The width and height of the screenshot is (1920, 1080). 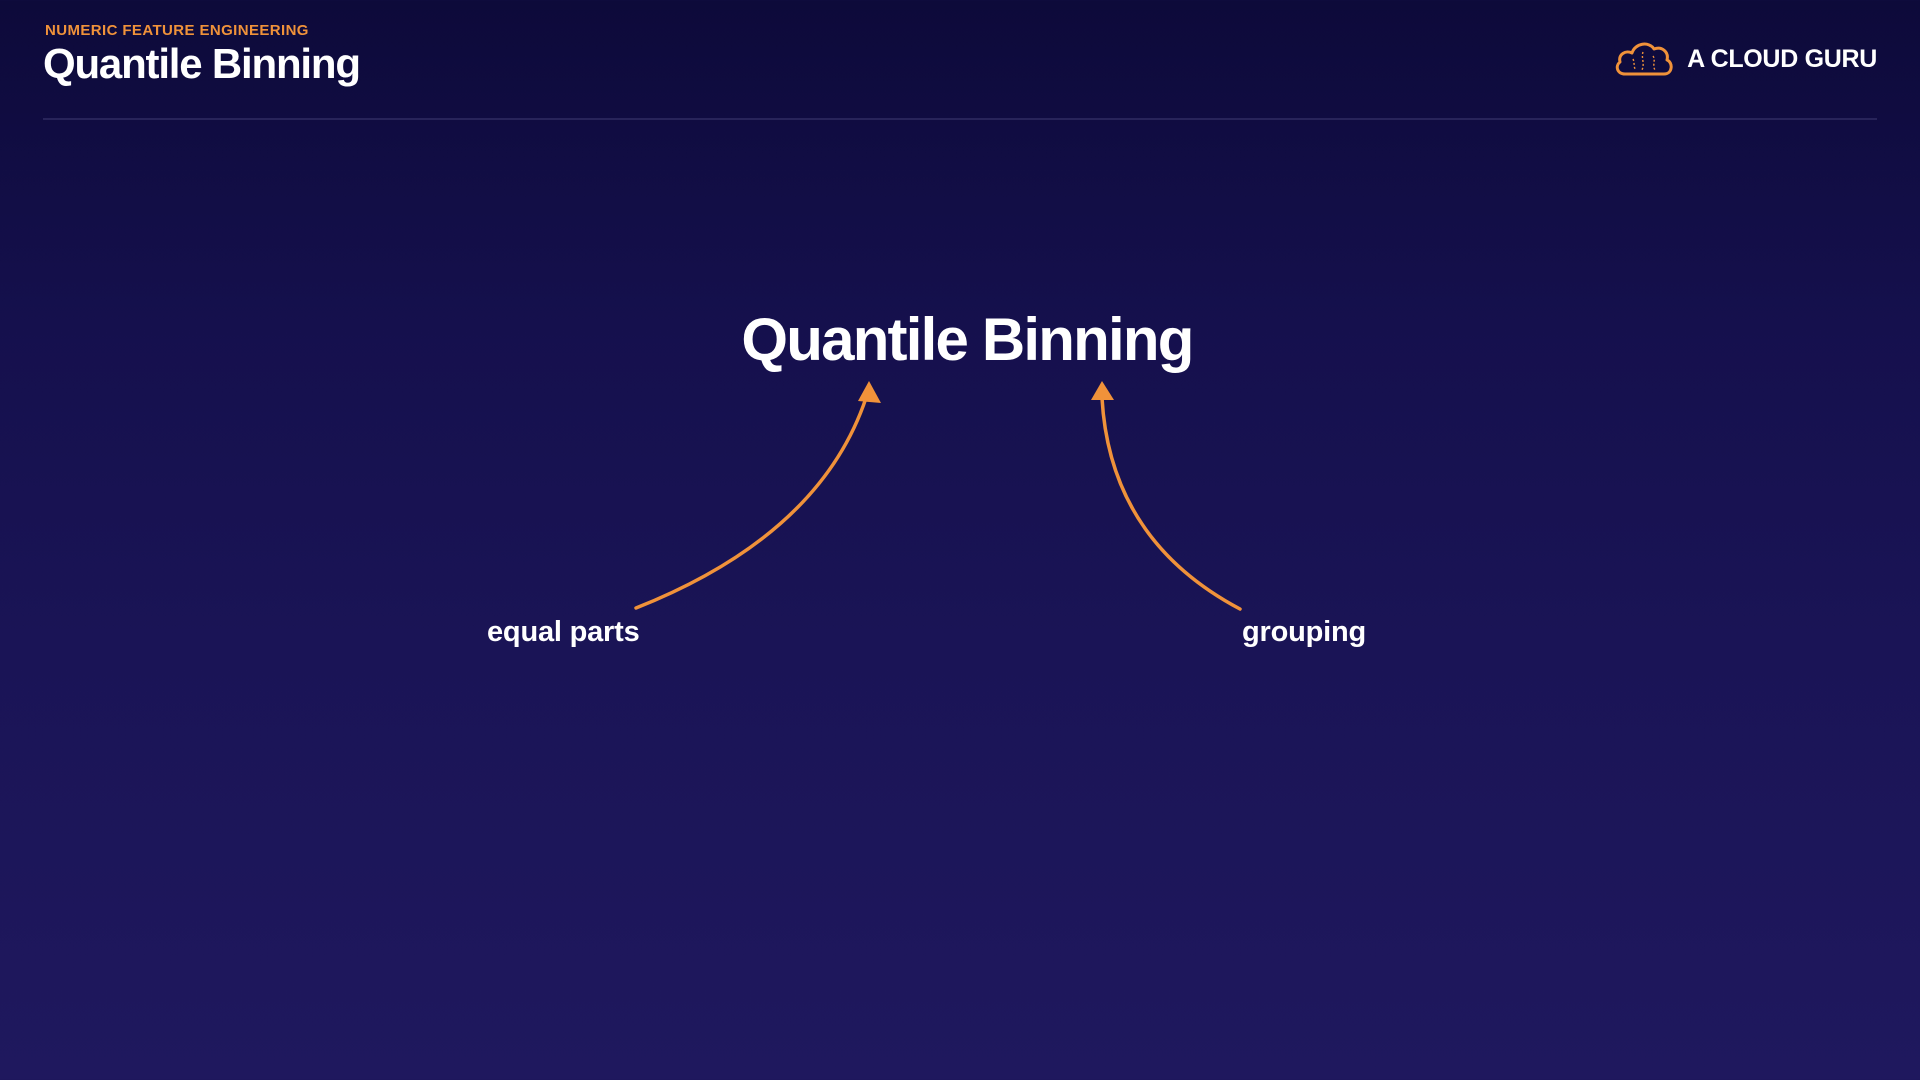 What do you see at coordinates (1782, 58) in the screenshot?
I see `brand-name: A CLOUD GURU` at bounding box center [1782, 58].